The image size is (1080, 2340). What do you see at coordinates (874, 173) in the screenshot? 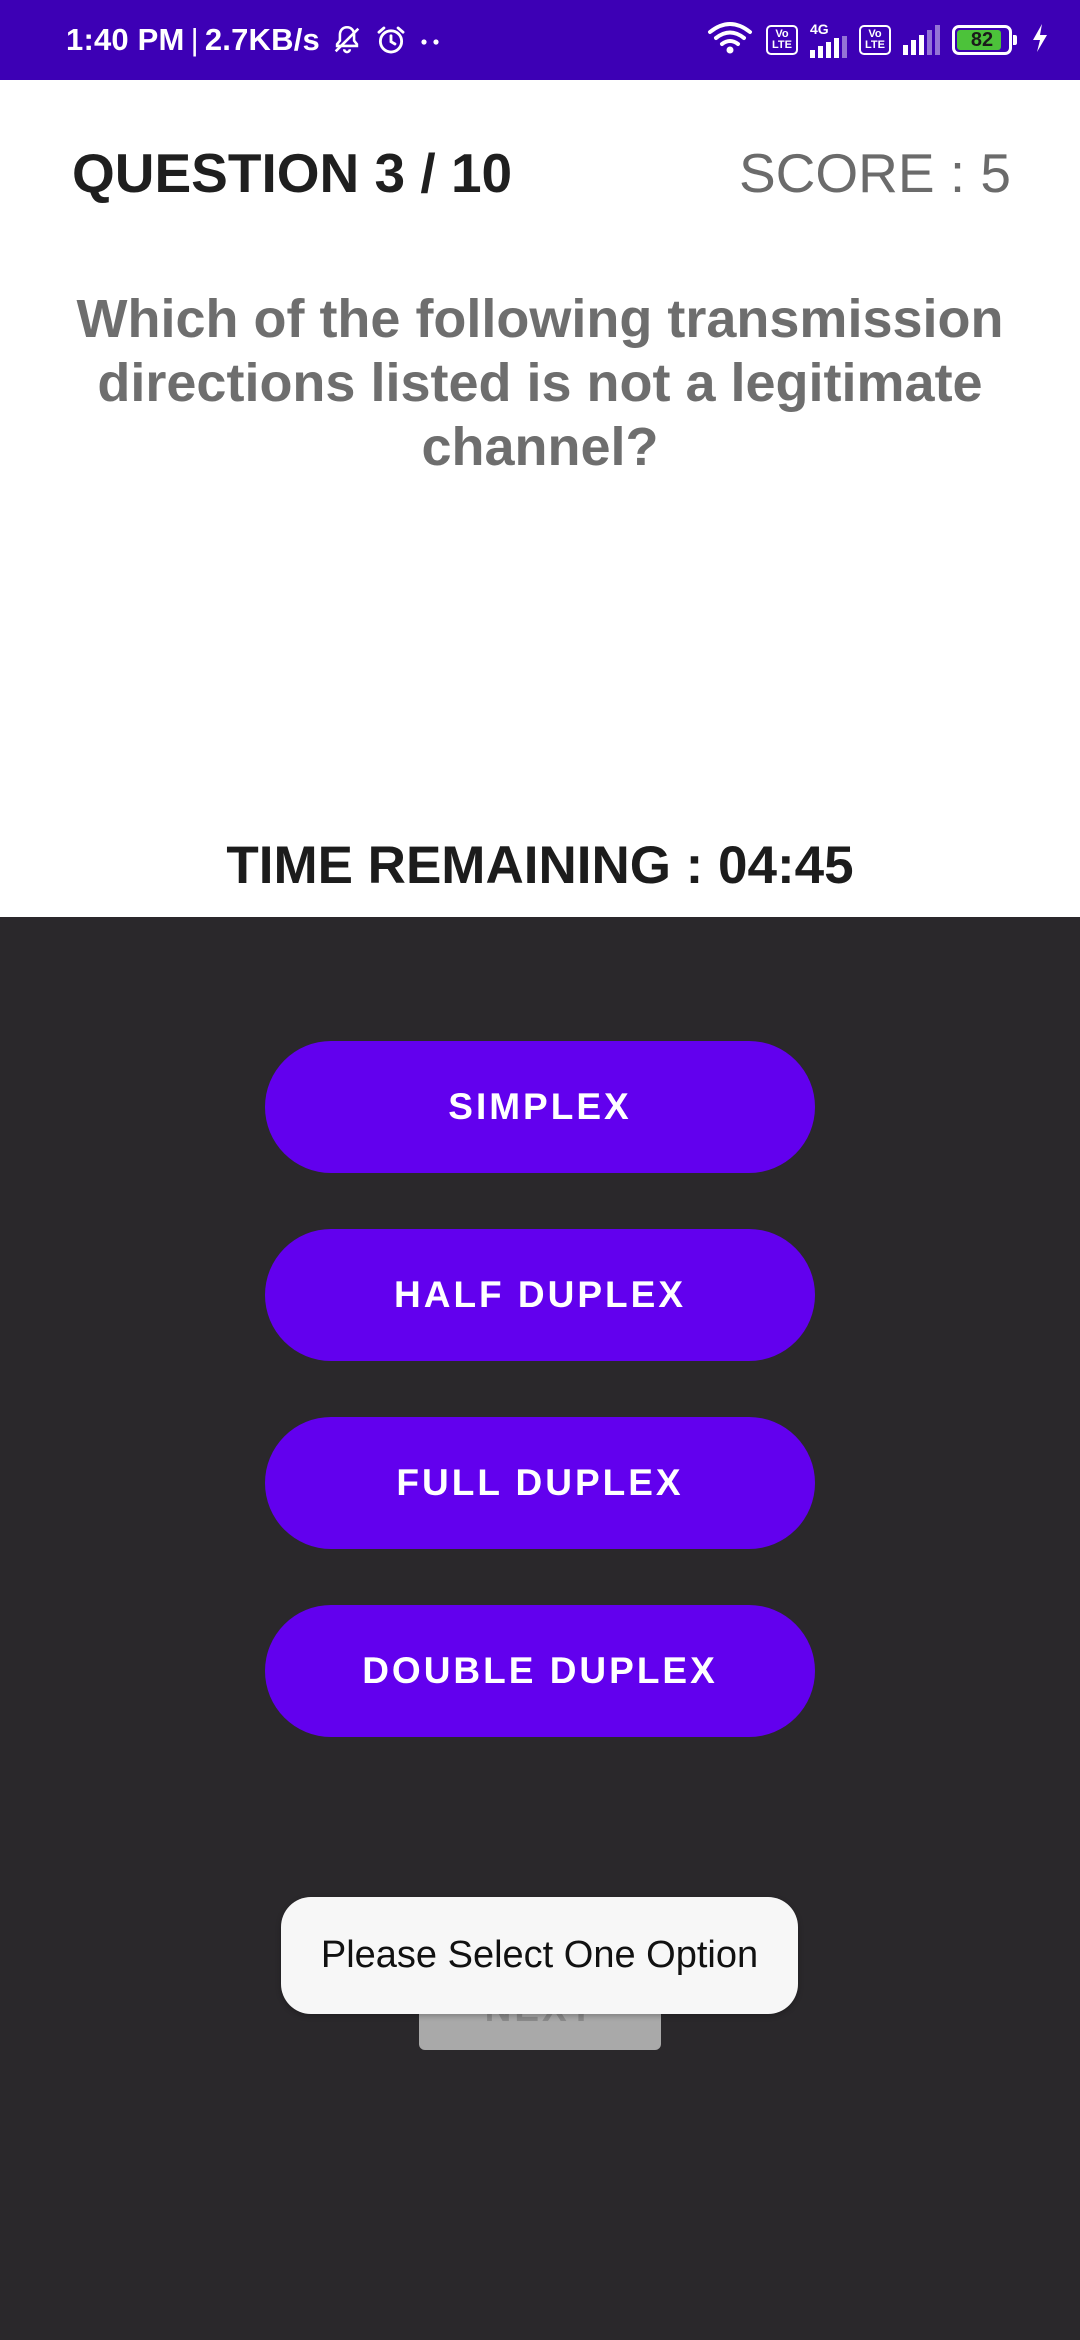
I see `score-label: SCORE : 5` at bounding box center [874, 173].